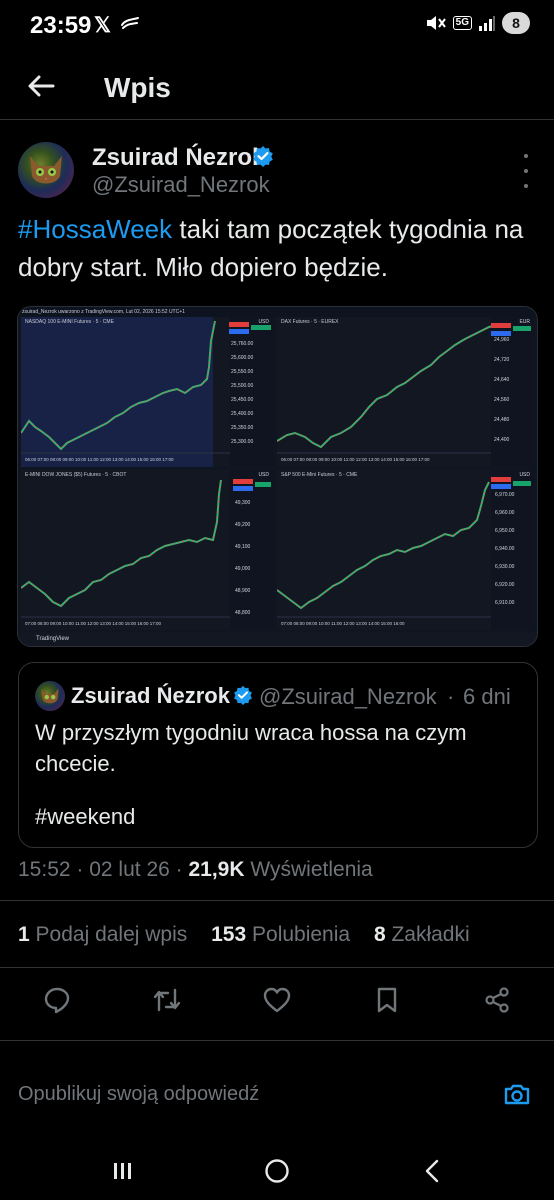  I want to click on stats-divider, so click(277, 967).